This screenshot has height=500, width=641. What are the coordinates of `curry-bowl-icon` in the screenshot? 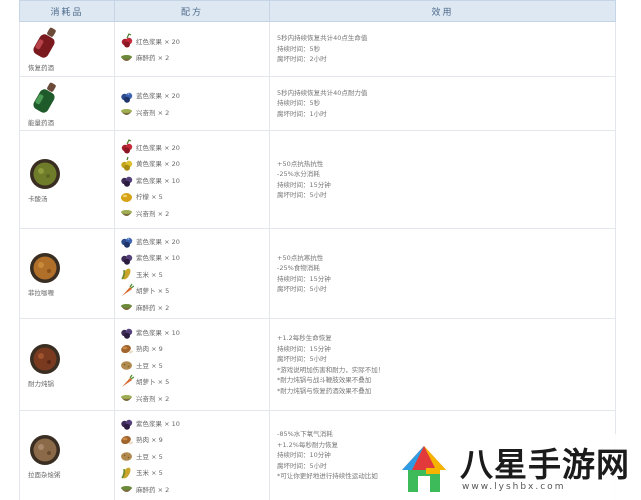 It's located at (45, 267).